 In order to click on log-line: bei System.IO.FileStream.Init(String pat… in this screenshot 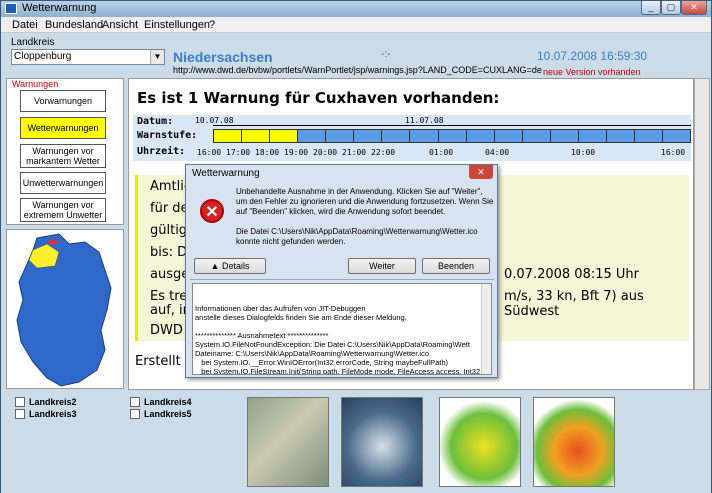, I will do `click(338, 371)`.